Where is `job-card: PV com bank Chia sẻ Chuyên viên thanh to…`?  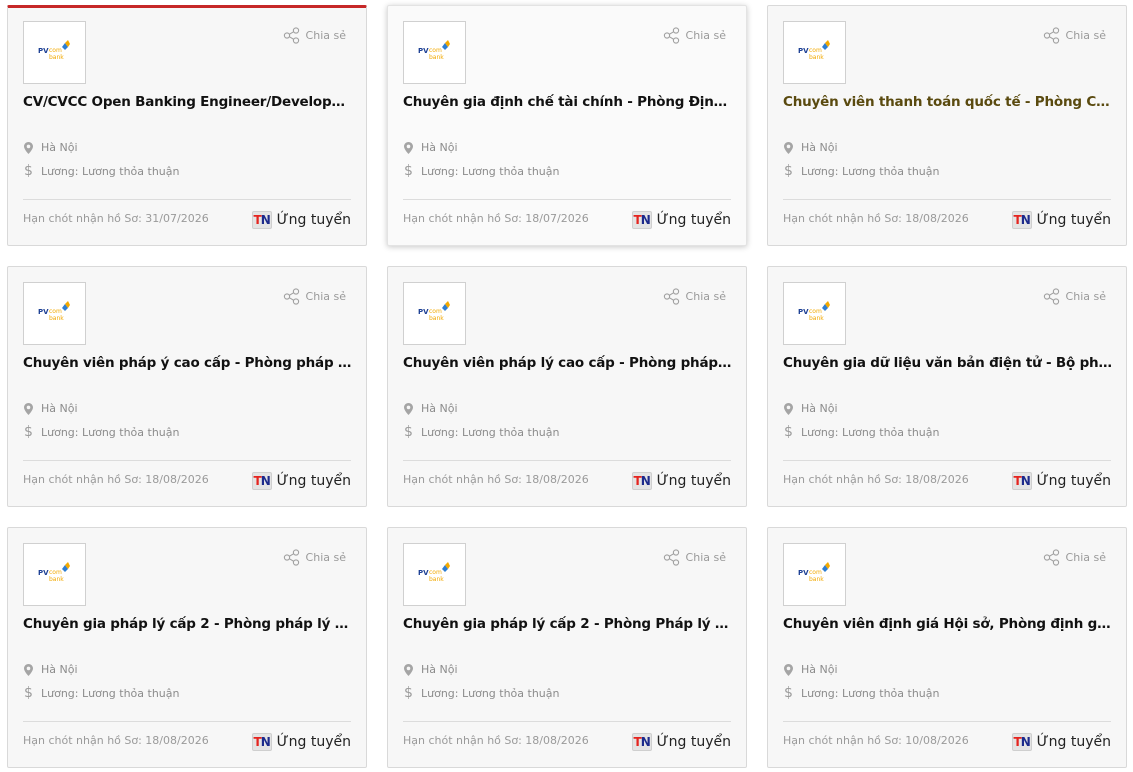 job-card: PV com bank Chia sẻ Chuyên viên thanh to… is located at coordinates (947, 125).